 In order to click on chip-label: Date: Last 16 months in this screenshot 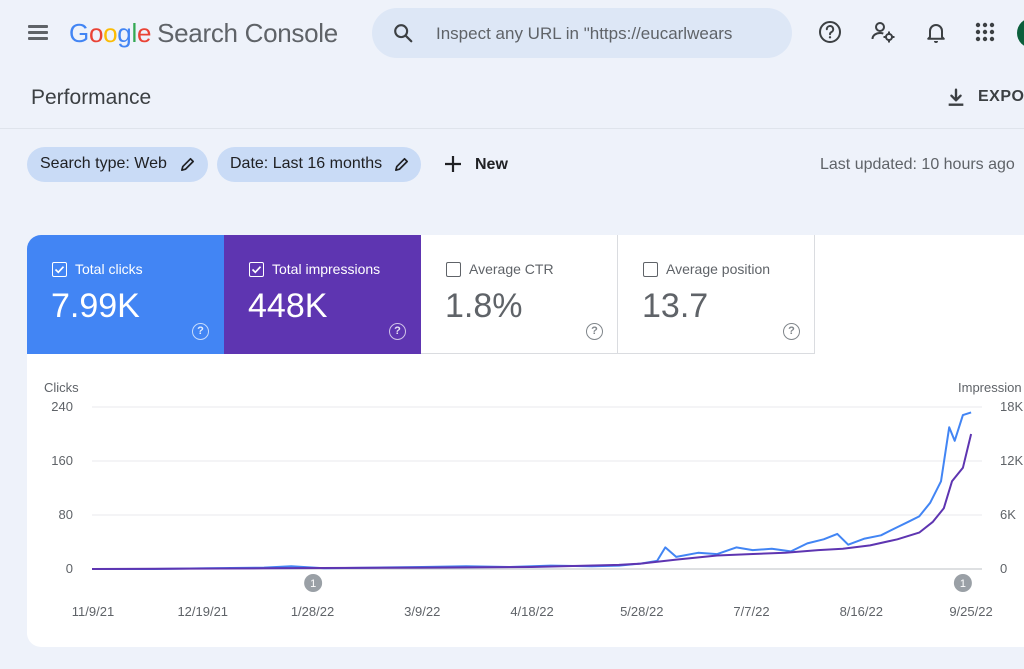, I will do `click(306, 163)`.